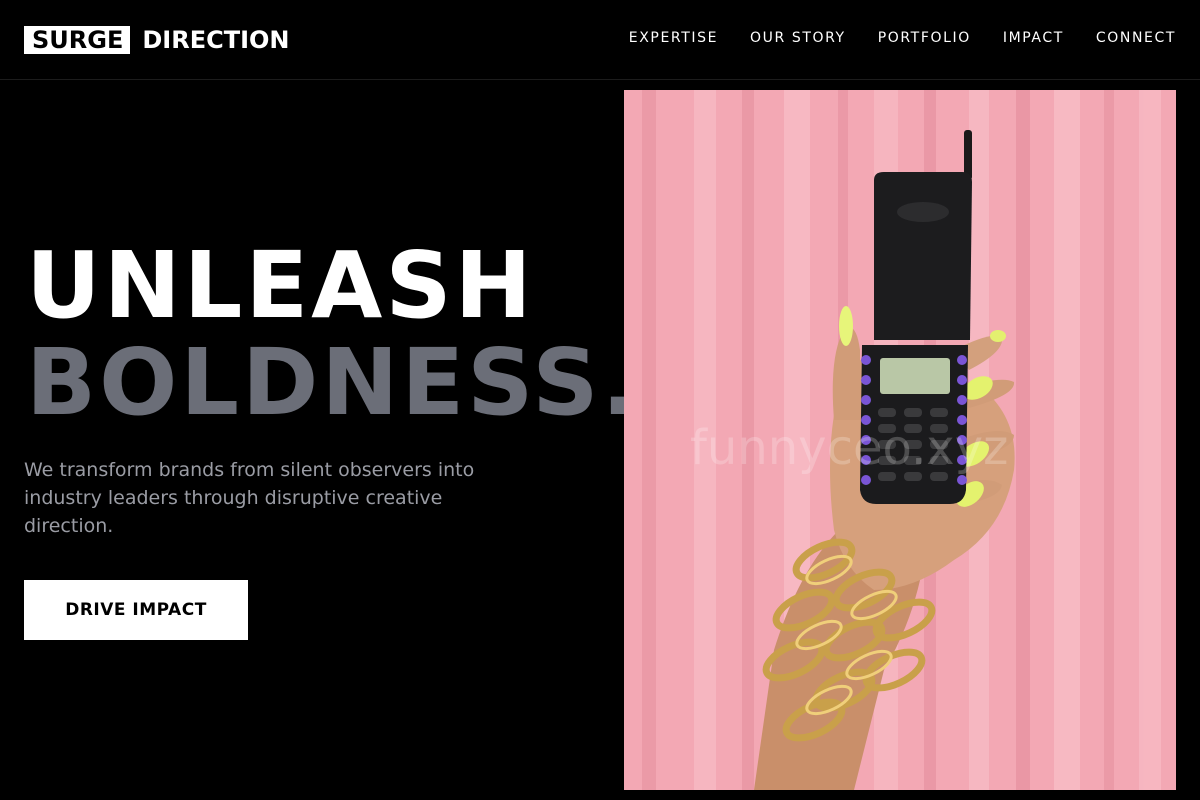  Describe the element at coordinates (216, 40) in the screenshot. I see `logo-text: DIRECTION` at that location.